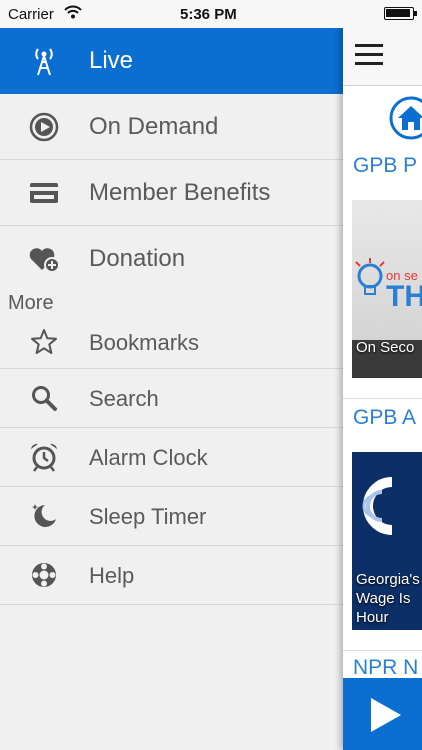  I want to click on menu-item-label: Search, so click(124, 398).